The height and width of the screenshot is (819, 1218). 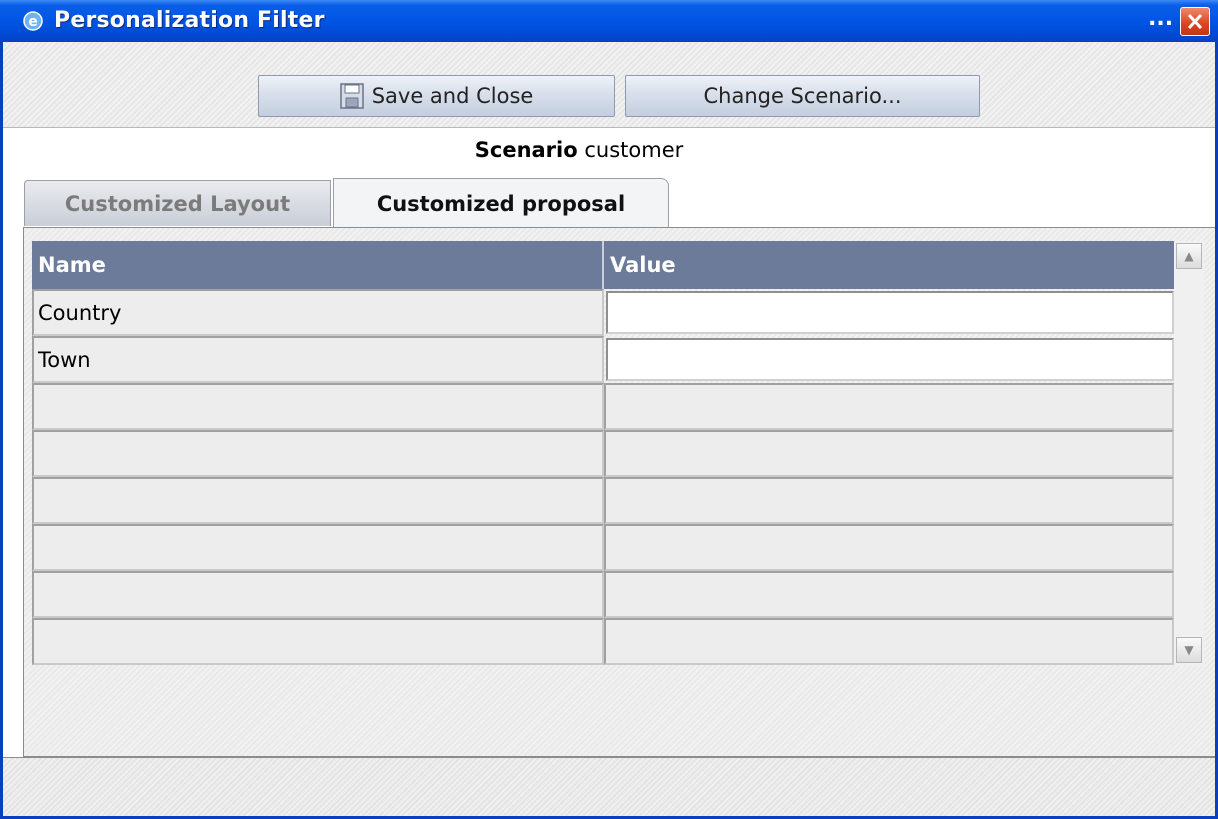 I want to click on table-row: Country, so click(x=603, y=312).